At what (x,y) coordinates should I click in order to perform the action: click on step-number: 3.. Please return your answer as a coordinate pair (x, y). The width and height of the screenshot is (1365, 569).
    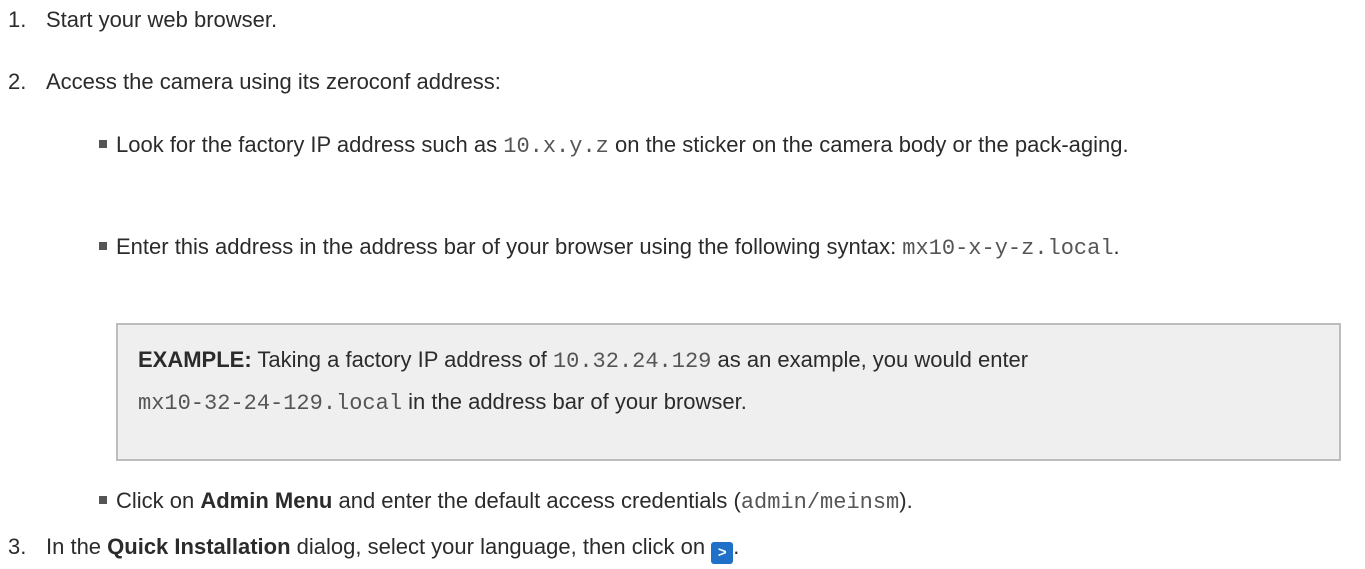
    Looking at the image, I should click on (17, 546).